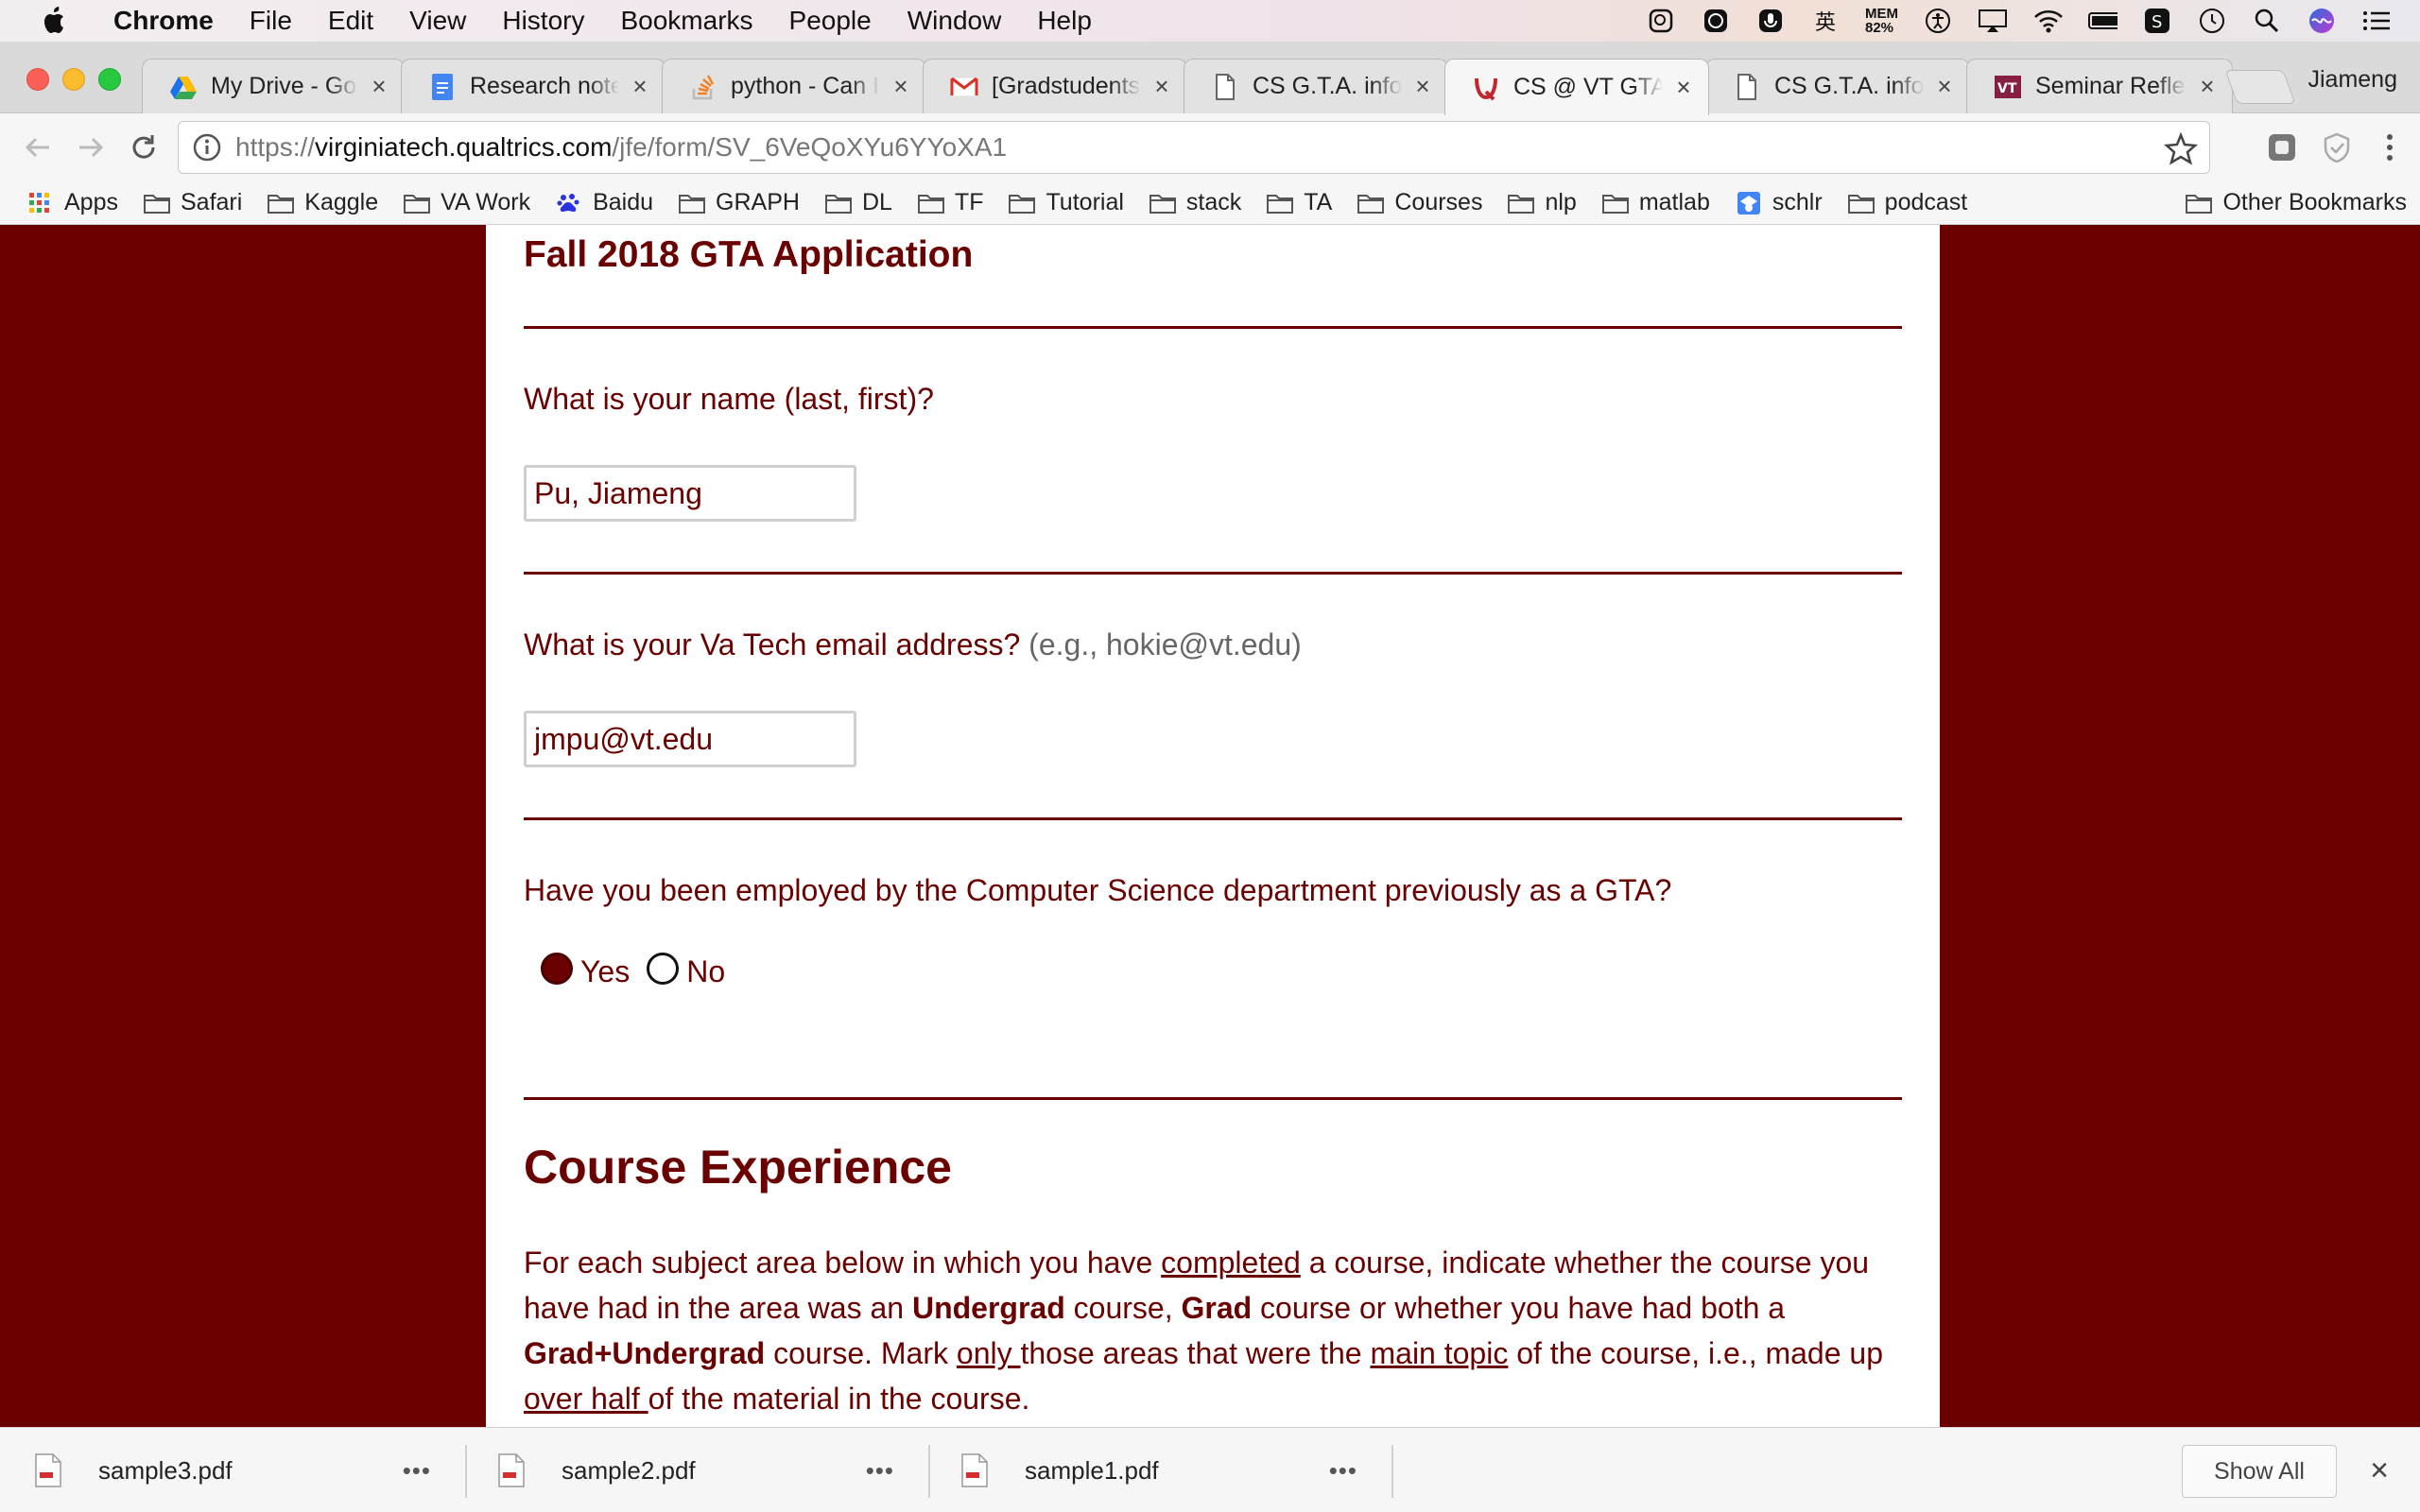 The width and height of the screenshot is (2420, 1512). What do you see at coordinates (858, 202) in the screenshot?
I see `bookmark-folder-dl: DL` at bounding box center [858, 202].